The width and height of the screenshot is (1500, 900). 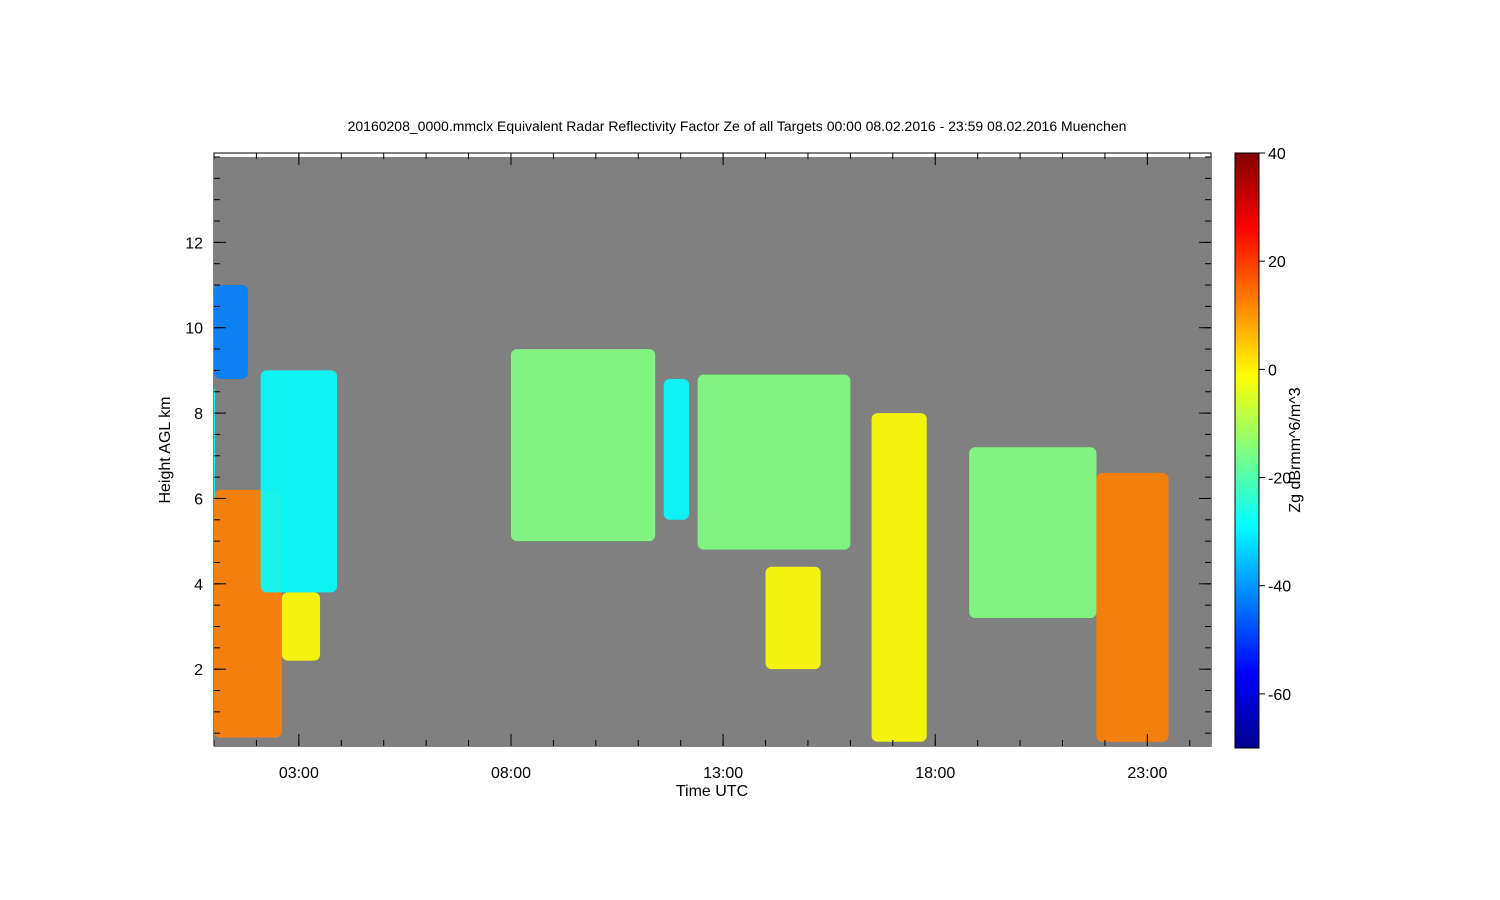 What do you see at coordinates (1272, 370) in the screenshot?
I see `colorbar-tick-label: 0` at bounding box center [1272, 370].